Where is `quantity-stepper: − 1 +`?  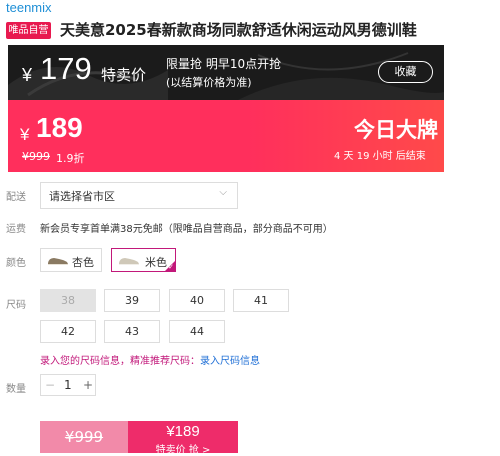 quantity-stepper: − 1 + is located at coordinates (68, 385).